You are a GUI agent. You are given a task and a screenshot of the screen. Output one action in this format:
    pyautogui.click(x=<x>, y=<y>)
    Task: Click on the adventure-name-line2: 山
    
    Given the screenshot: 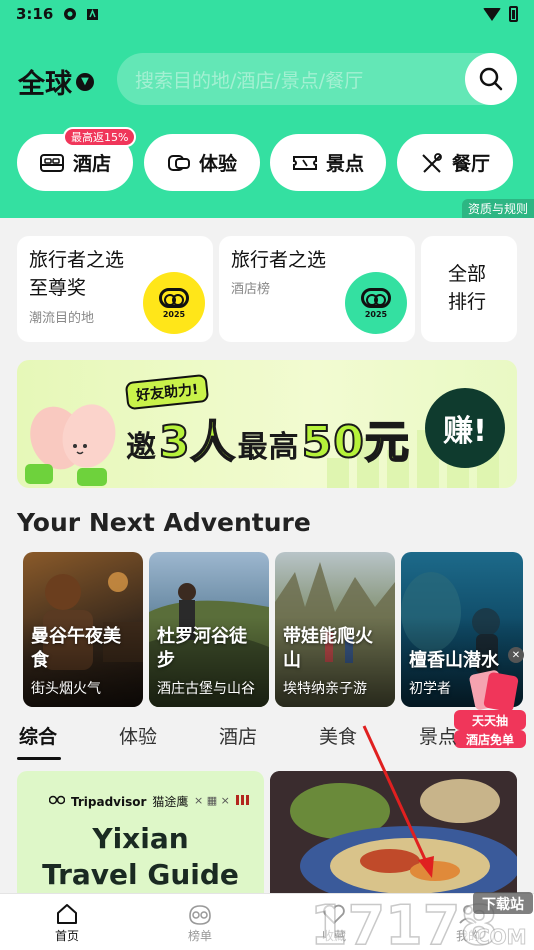 What is the action you would take?
    pyautogui.click(x=292, y=660)
    